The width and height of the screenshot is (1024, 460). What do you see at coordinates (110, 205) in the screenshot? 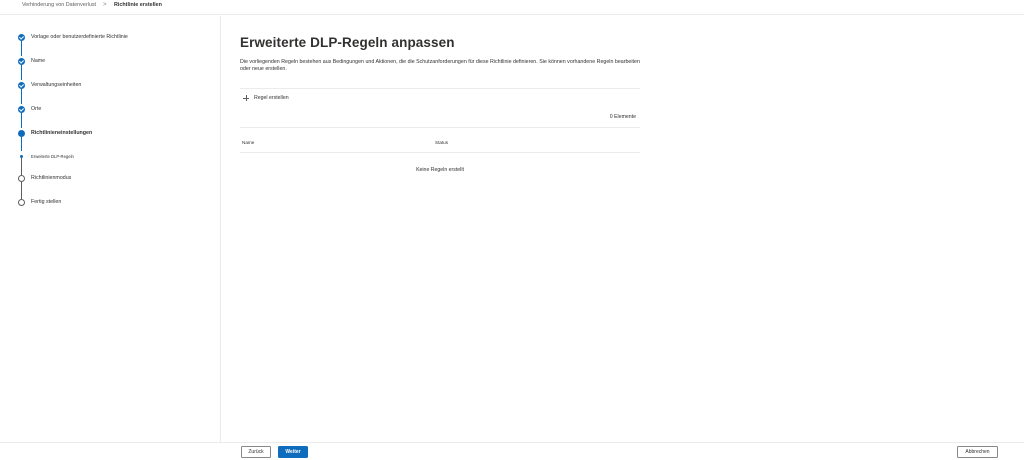
I see `step-finish: Fertig stellen` at bounding box center [110, 205].